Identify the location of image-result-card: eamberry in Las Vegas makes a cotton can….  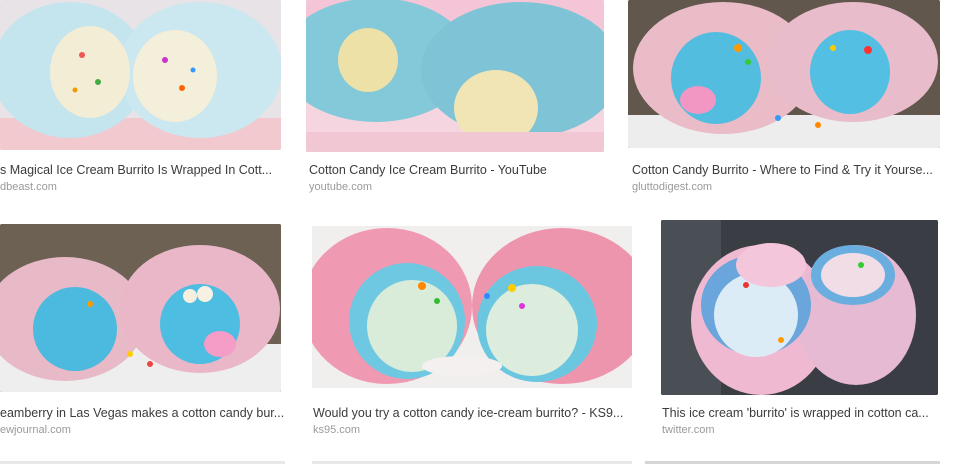
(145, 334).